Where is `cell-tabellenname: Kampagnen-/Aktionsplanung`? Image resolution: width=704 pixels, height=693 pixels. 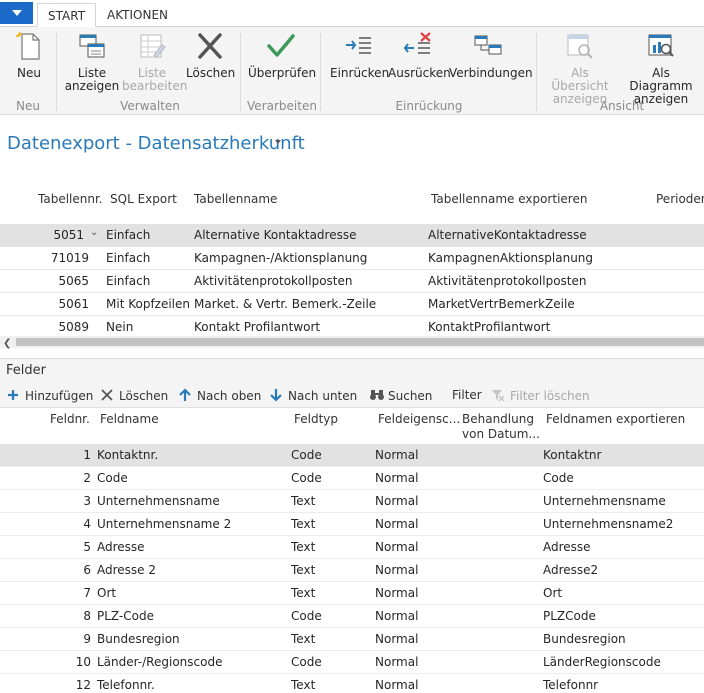
cell-tabellenname: Kampagnen-/Aktionsplanung is located at coordinates (281, 258).